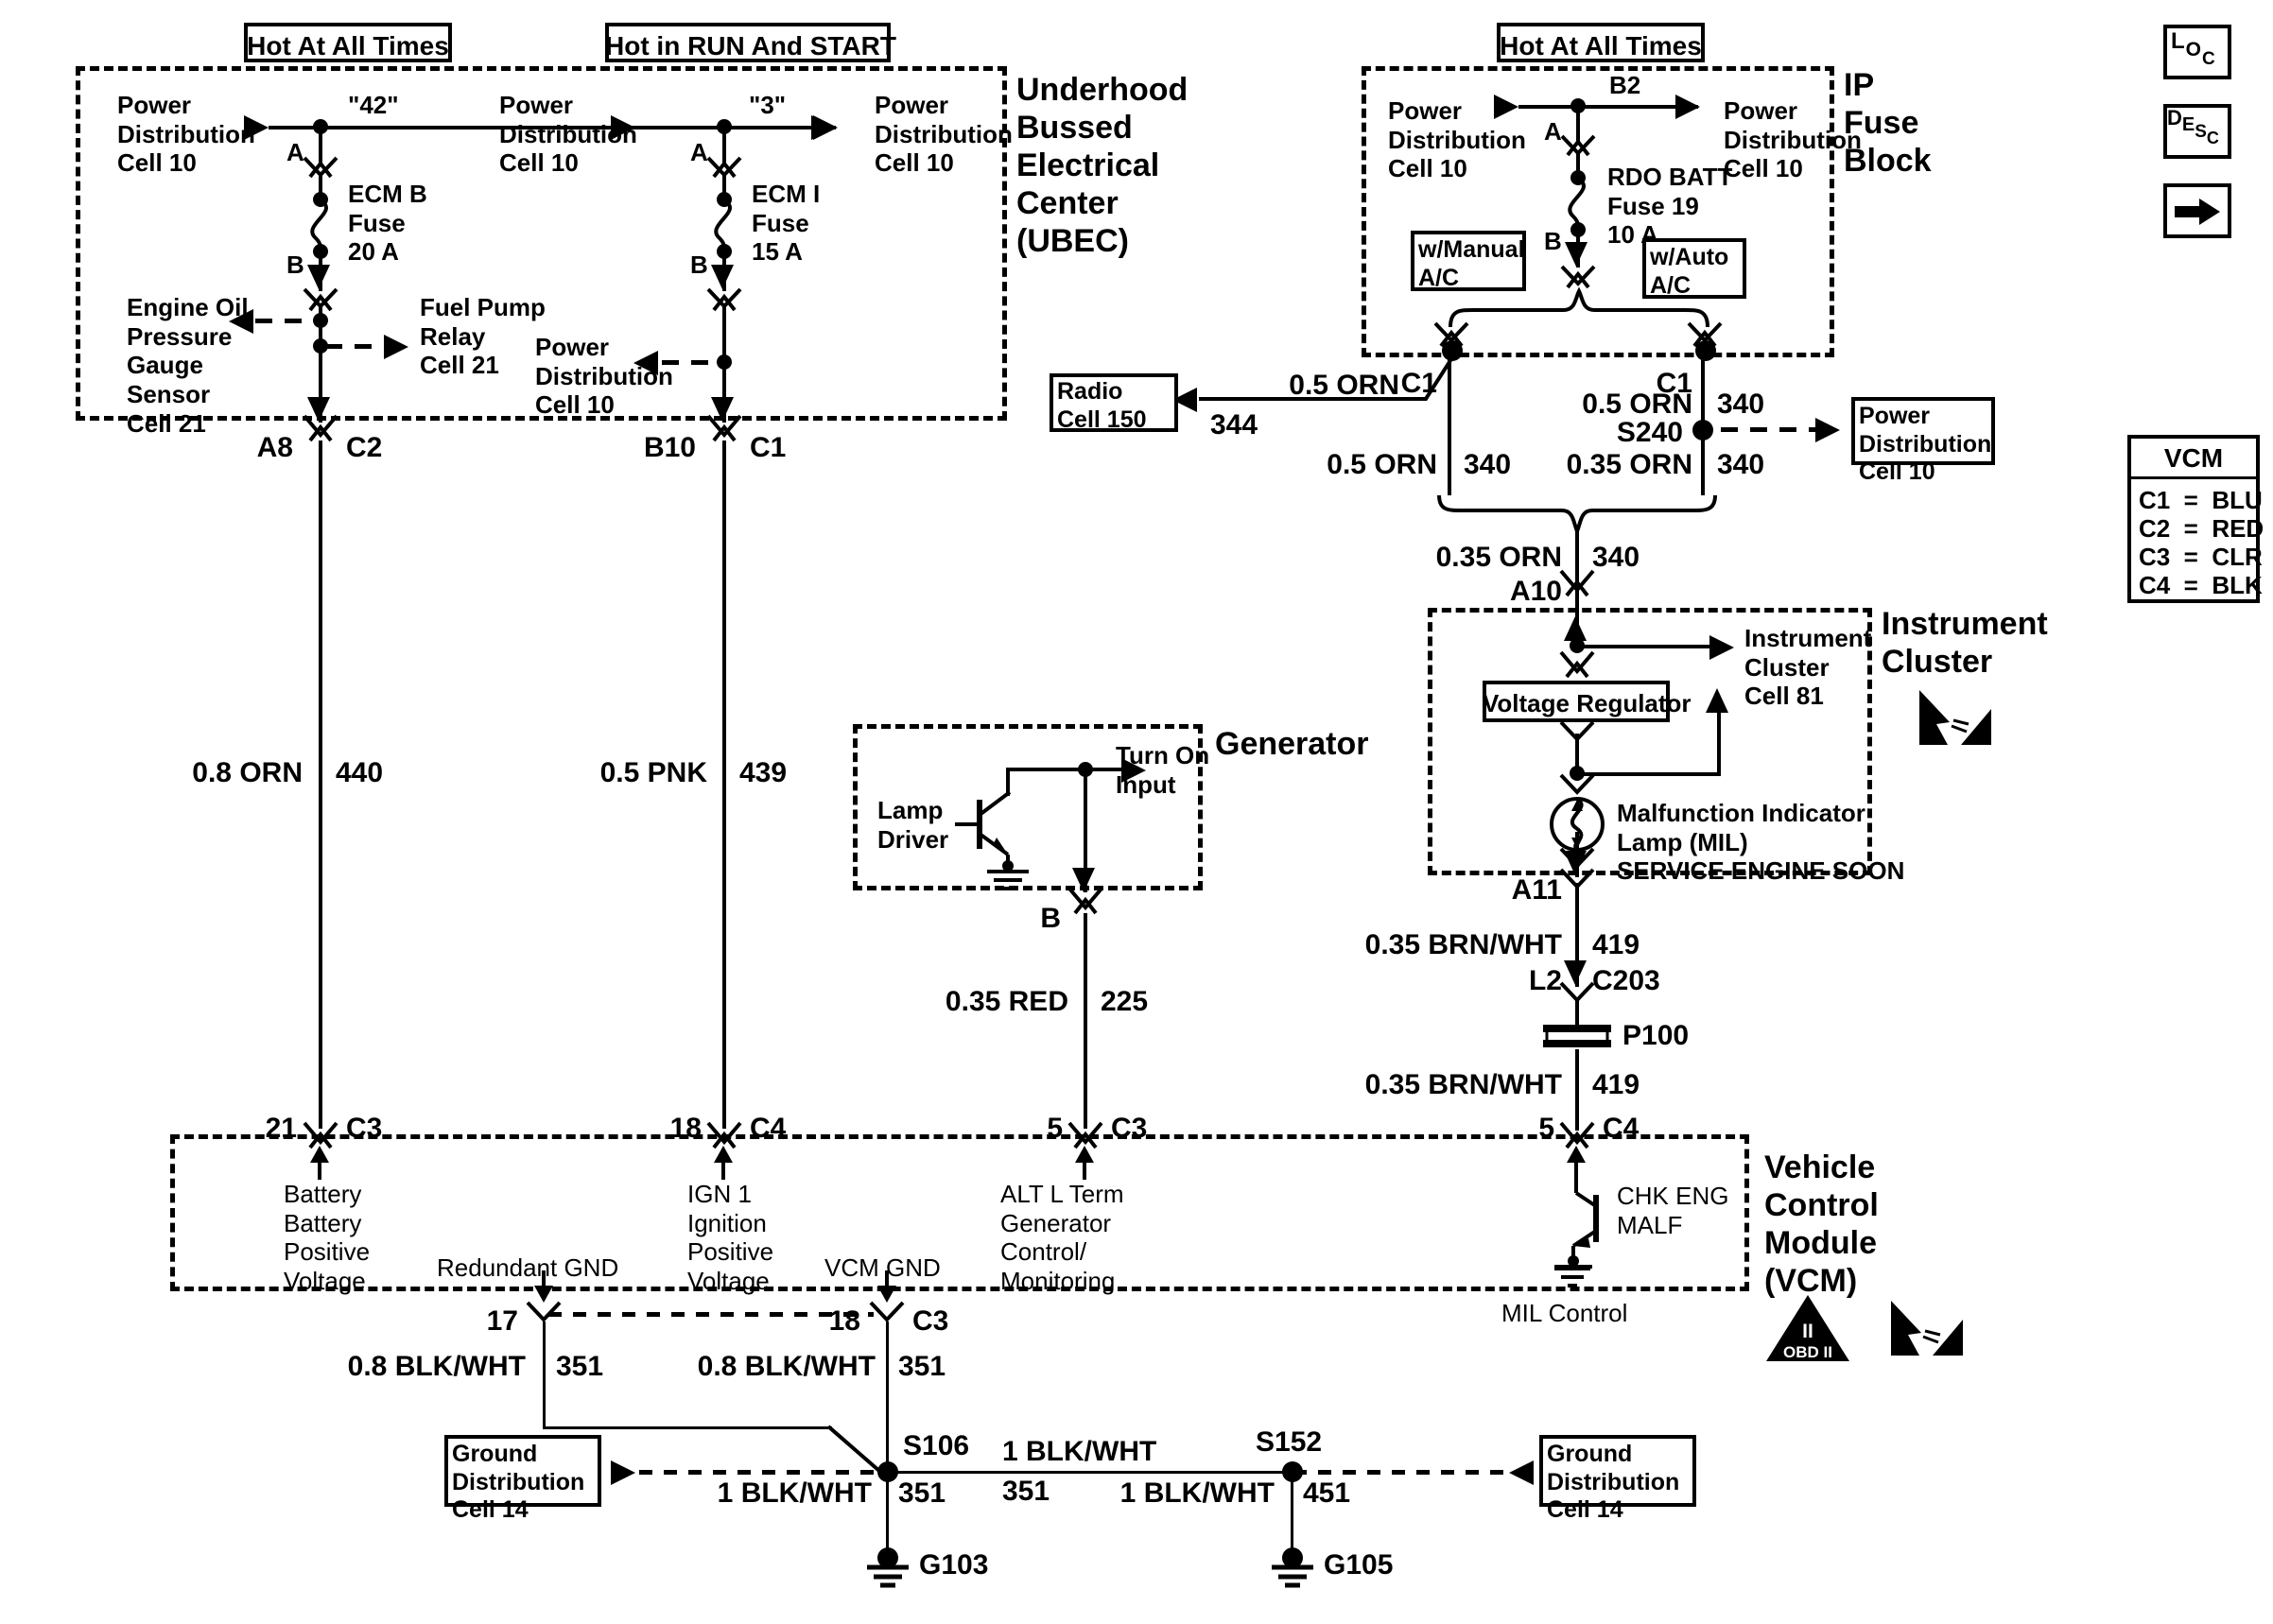 The image size is (2273, 1624). What do you see at coordinates (1622, 1128) in the screenshot?
I see `terminal-c4-5: C4` at bounding box center [1622, 1128].